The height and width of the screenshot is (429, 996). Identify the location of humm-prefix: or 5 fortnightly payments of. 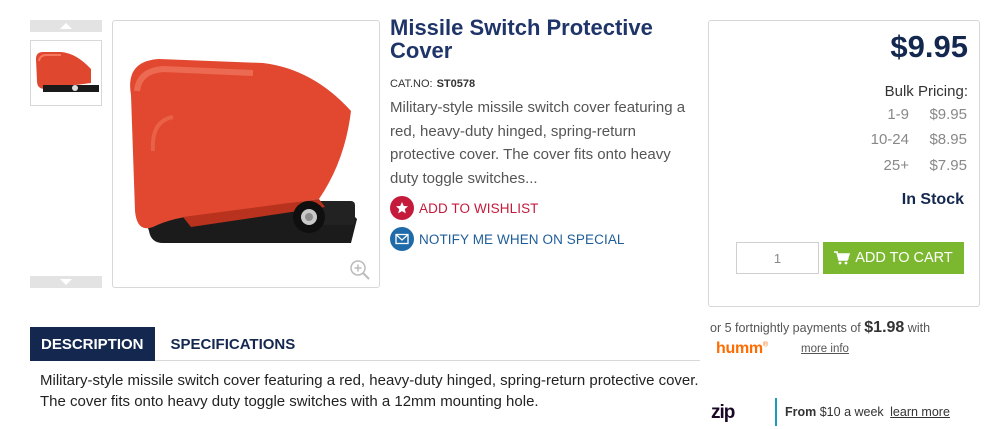
(785, 328).